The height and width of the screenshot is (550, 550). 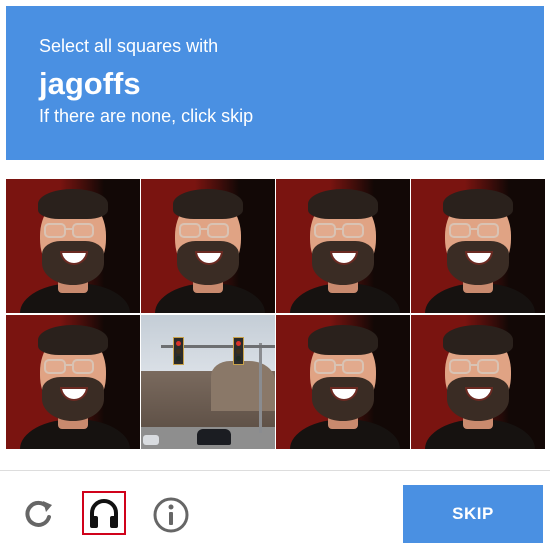 What do you see at coordinates (104, 513) in the screenshot?
I see `headphones-icon` at bounding box center [104, 513].